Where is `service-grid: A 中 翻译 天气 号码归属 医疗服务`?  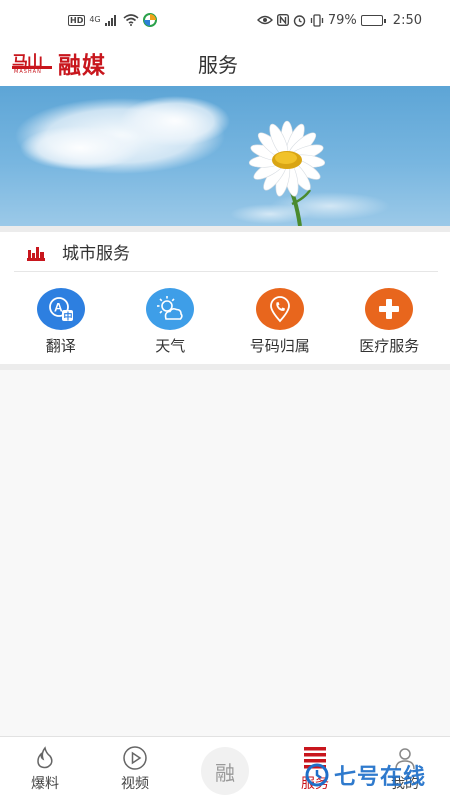
service-grid: A 中 翻译 天气 号码归属 医疗服务 is located at coordinates (225, 322).